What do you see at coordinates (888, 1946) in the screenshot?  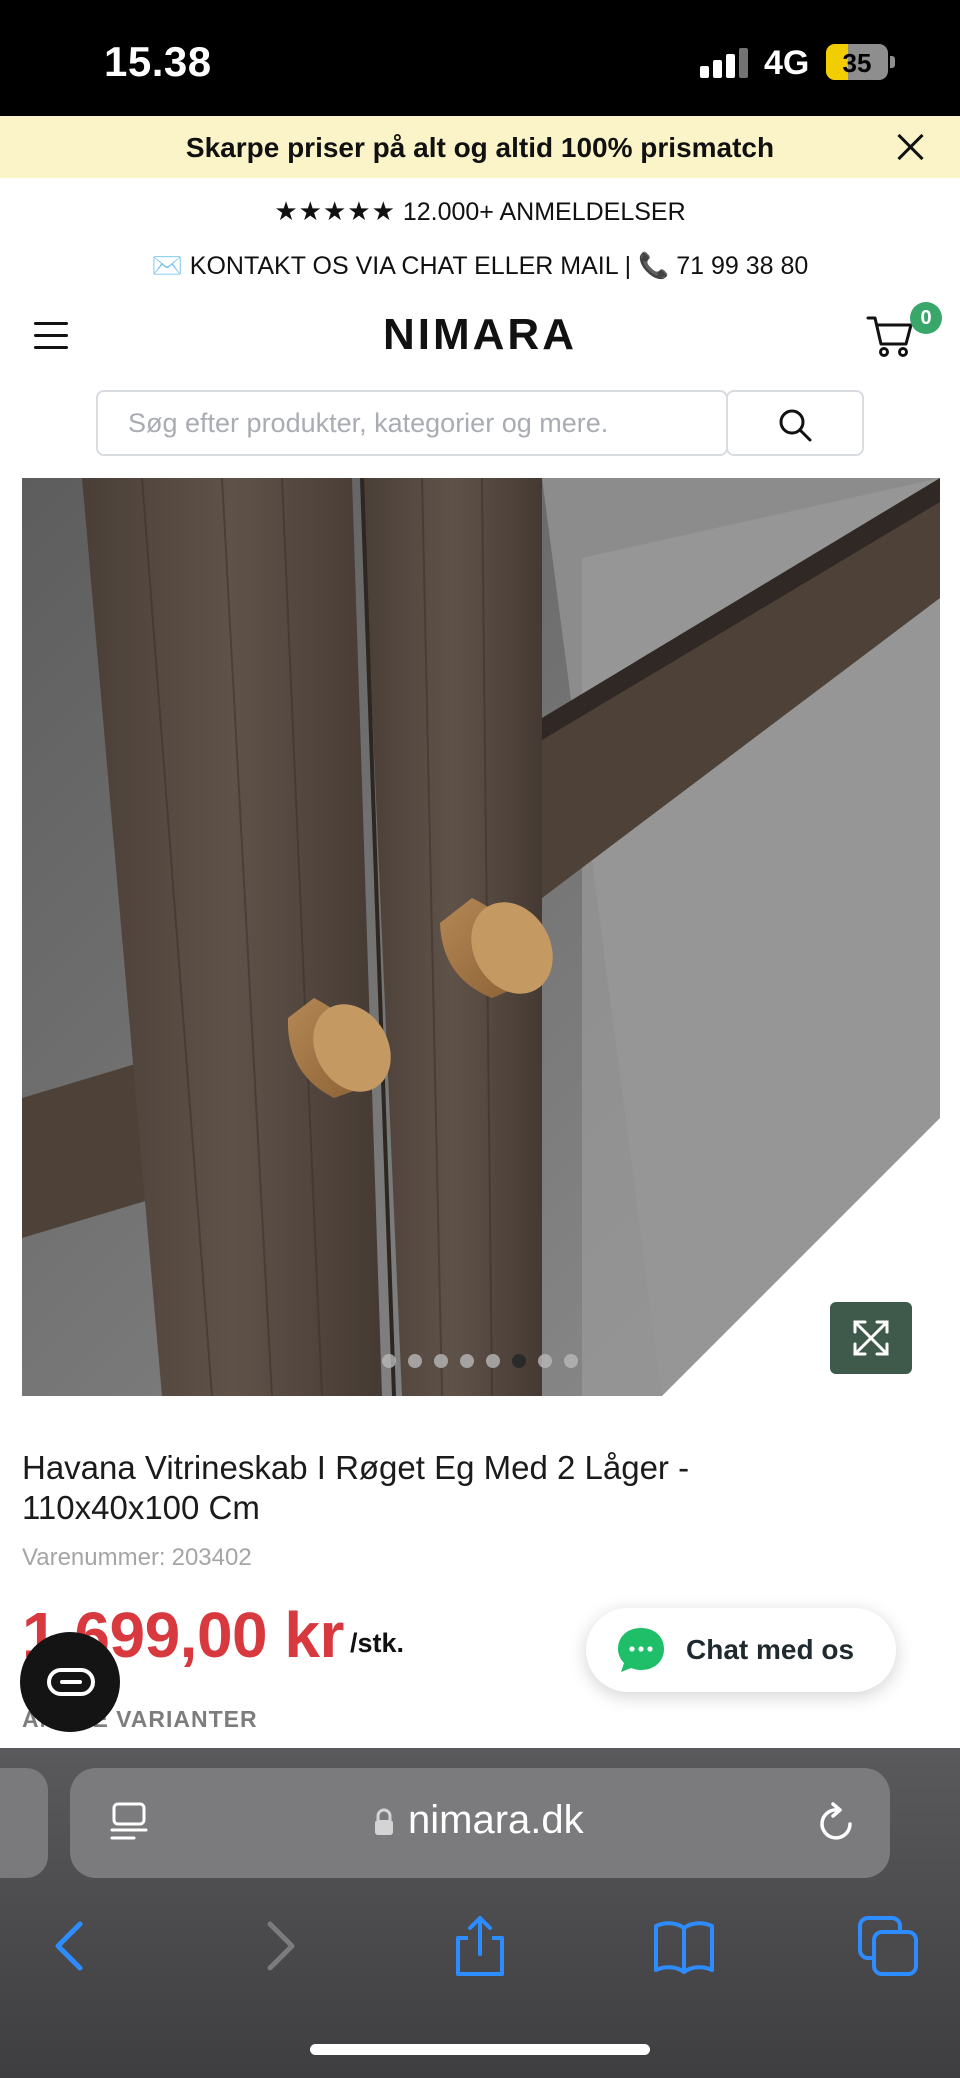 I see `tabs-icon` at bounding box center [888, 1946].